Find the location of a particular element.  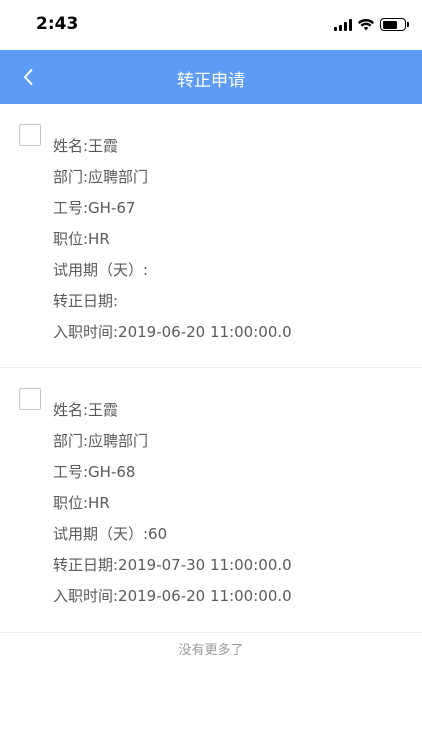

field-employee-id: 工号:GH-68 is located at coordinates (94, 472).